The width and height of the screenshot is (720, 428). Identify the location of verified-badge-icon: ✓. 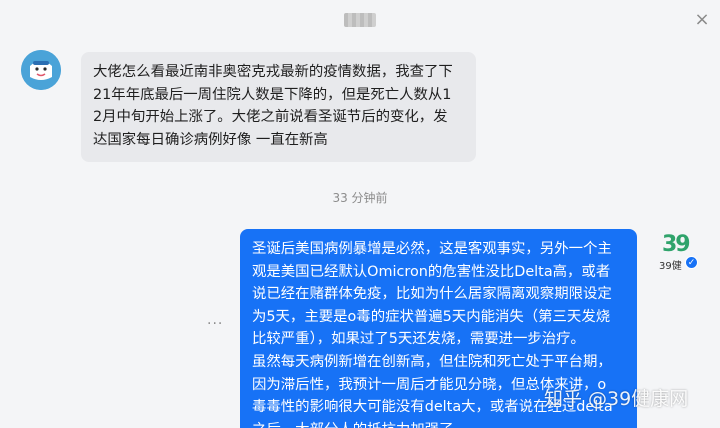
(691, 262).